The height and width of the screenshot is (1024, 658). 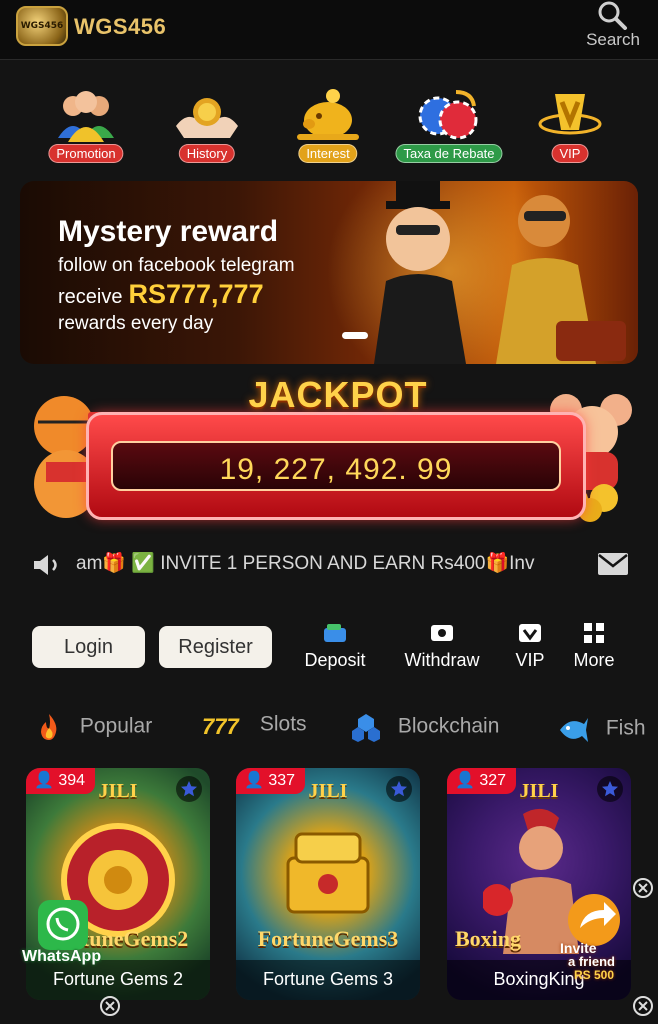 I want to click on vip-label: VIP, so click(x=530, y=660).